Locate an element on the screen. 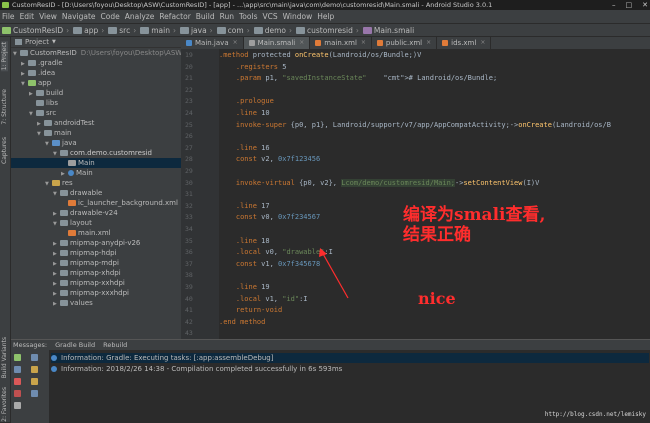 The width and height of the screenshot is (650, 423). tree-item: ▶ values is located at coordinates (96, 303).